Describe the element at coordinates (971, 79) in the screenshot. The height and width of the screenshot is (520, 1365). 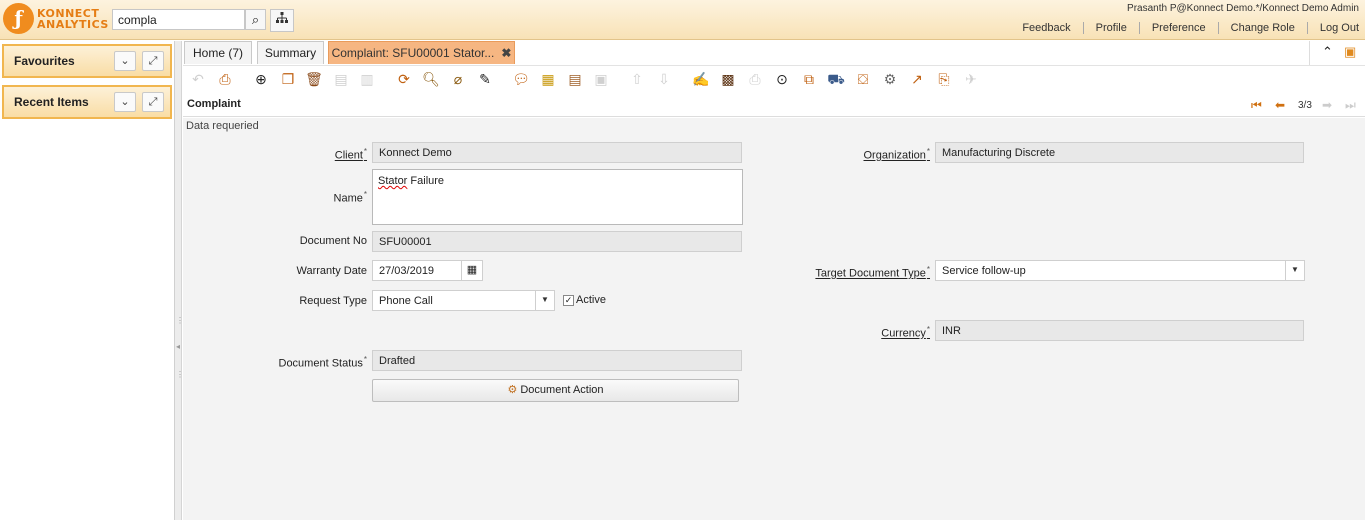
I see `post-icon: ✈` at that location.